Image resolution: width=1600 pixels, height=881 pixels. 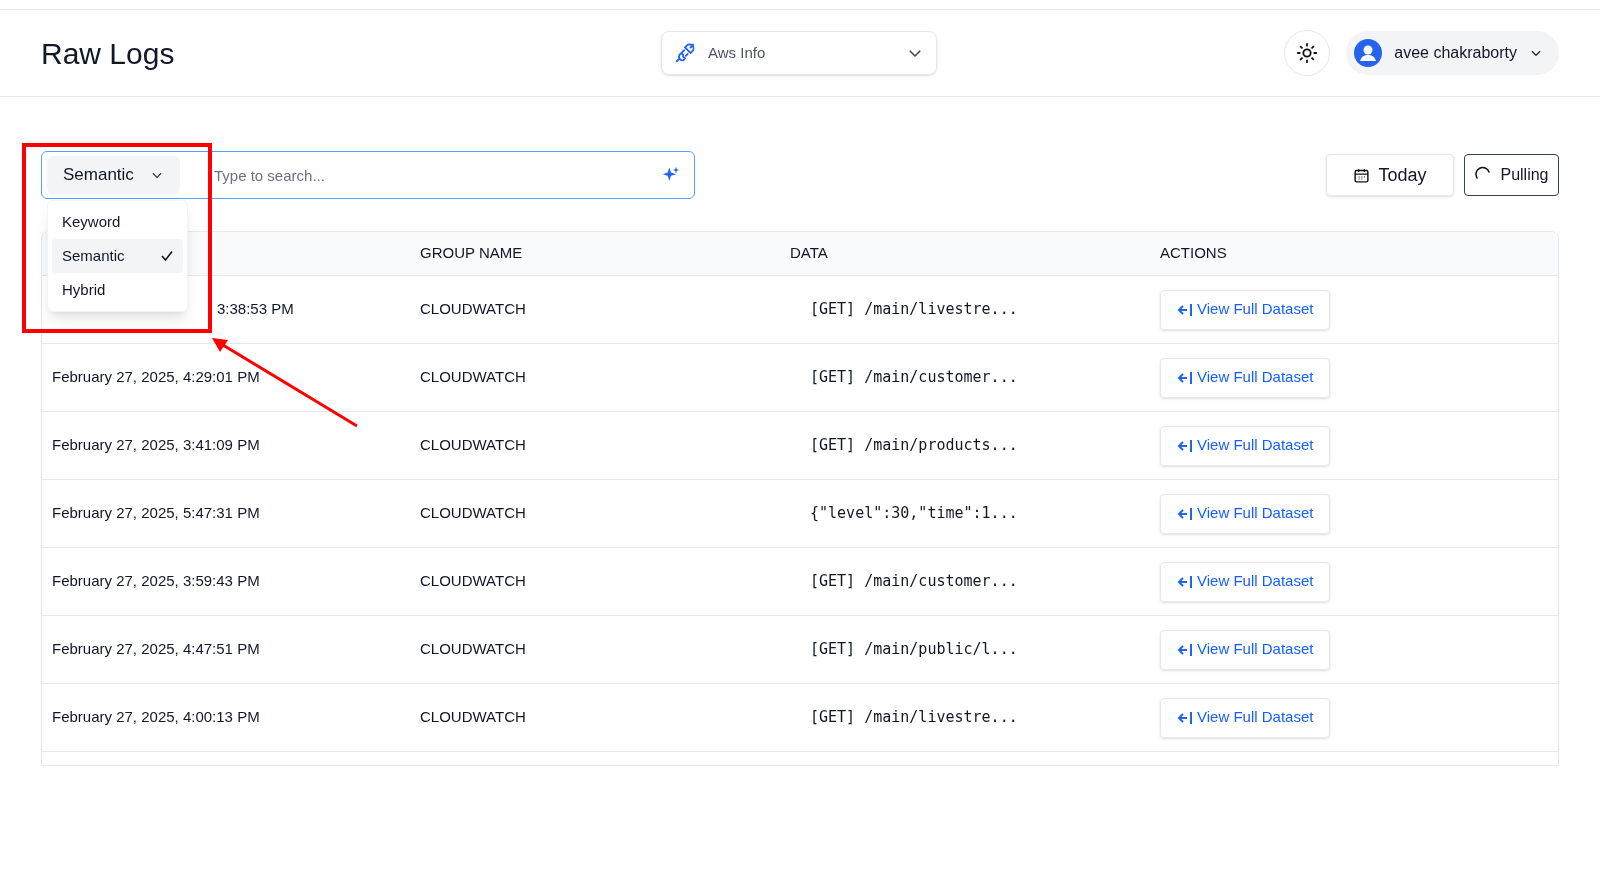 I want to click on column-header: DATA, so click(x=809, y=253).